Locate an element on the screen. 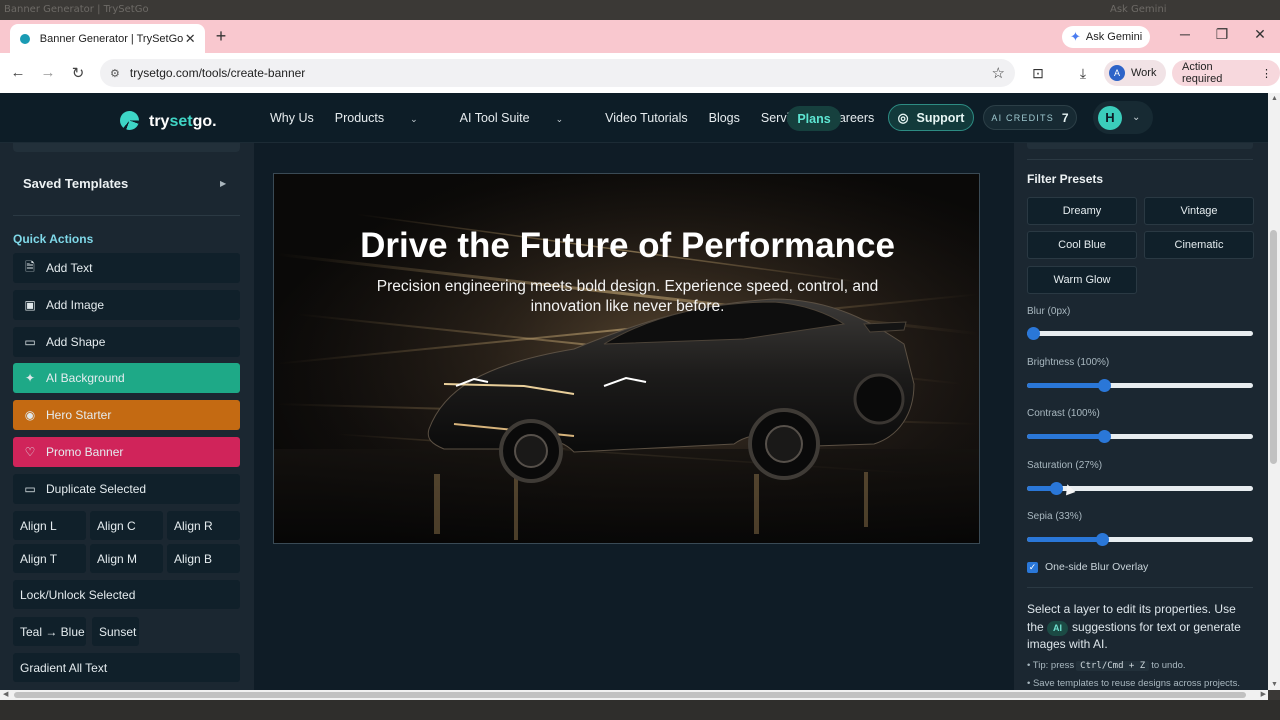 This screenshot has height=720, width=1280. quick-actions-title: Quick Actions is located at coordinates (53, 239).